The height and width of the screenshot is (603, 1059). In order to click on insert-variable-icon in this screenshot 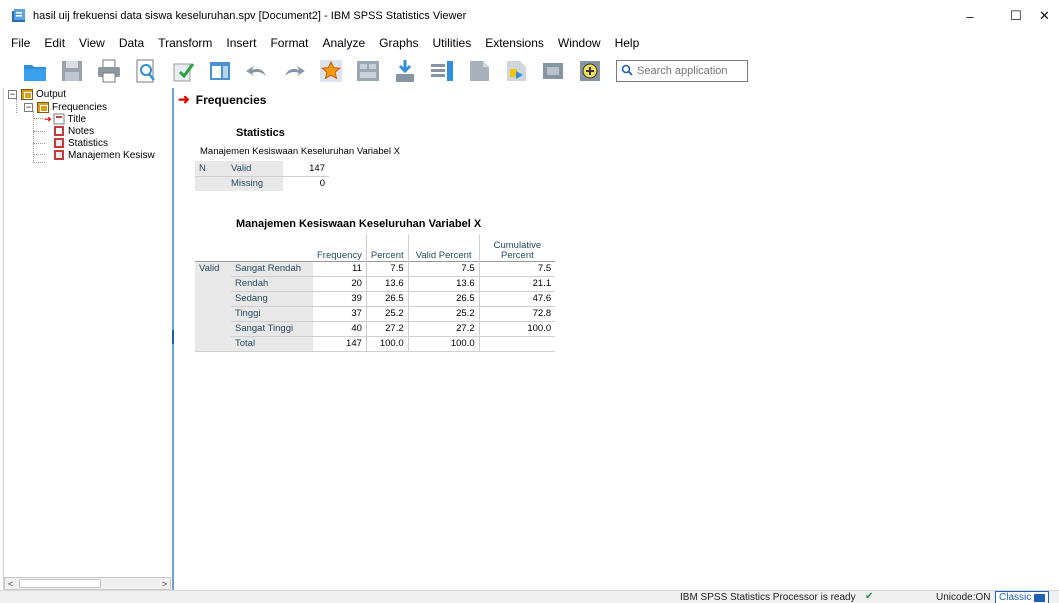, I will do `click(442, 71)`.